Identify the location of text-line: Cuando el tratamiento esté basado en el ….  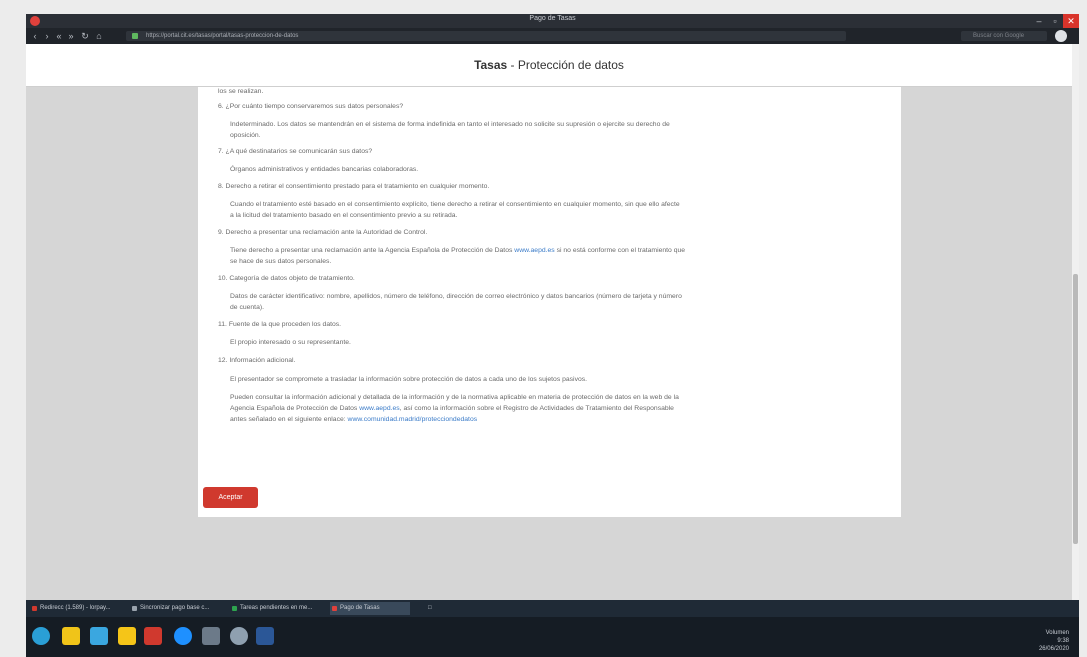
(455, 204).